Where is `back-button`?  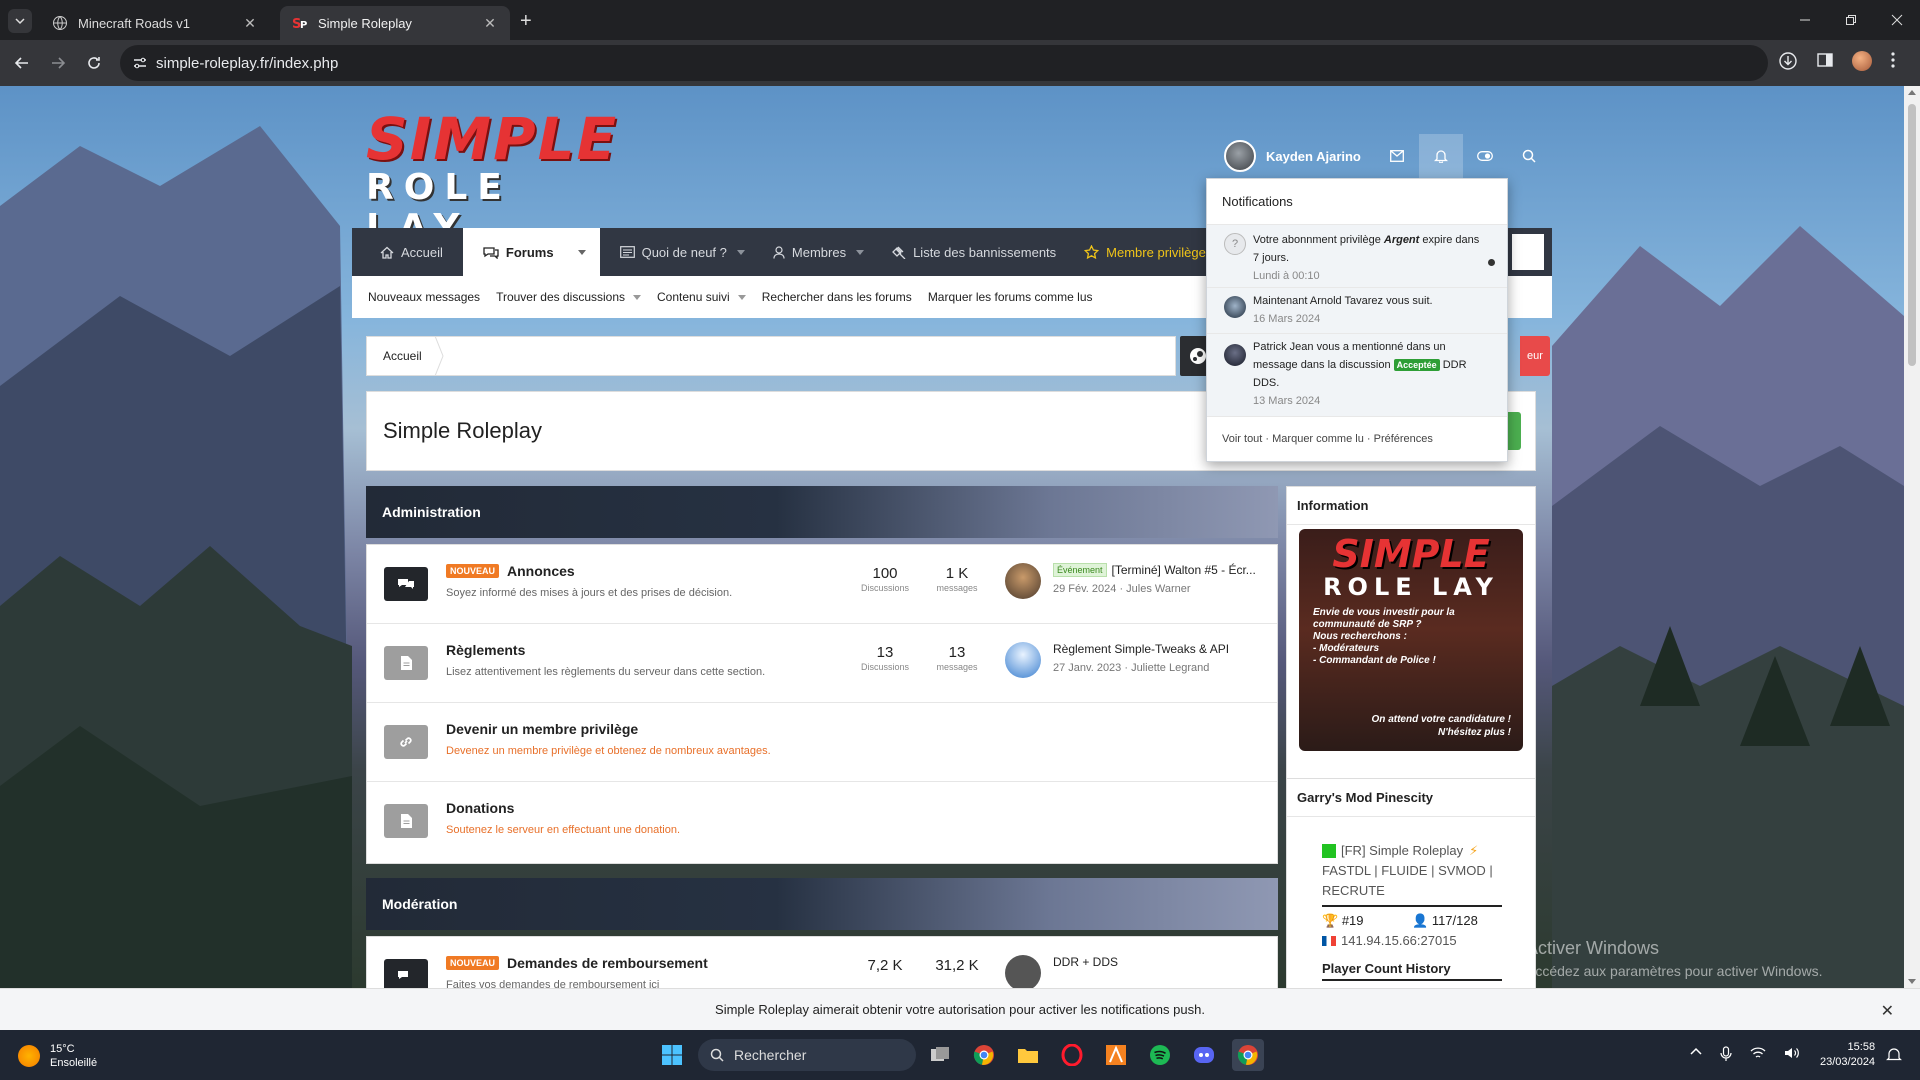
back-button is located at coordinates (22, 63).